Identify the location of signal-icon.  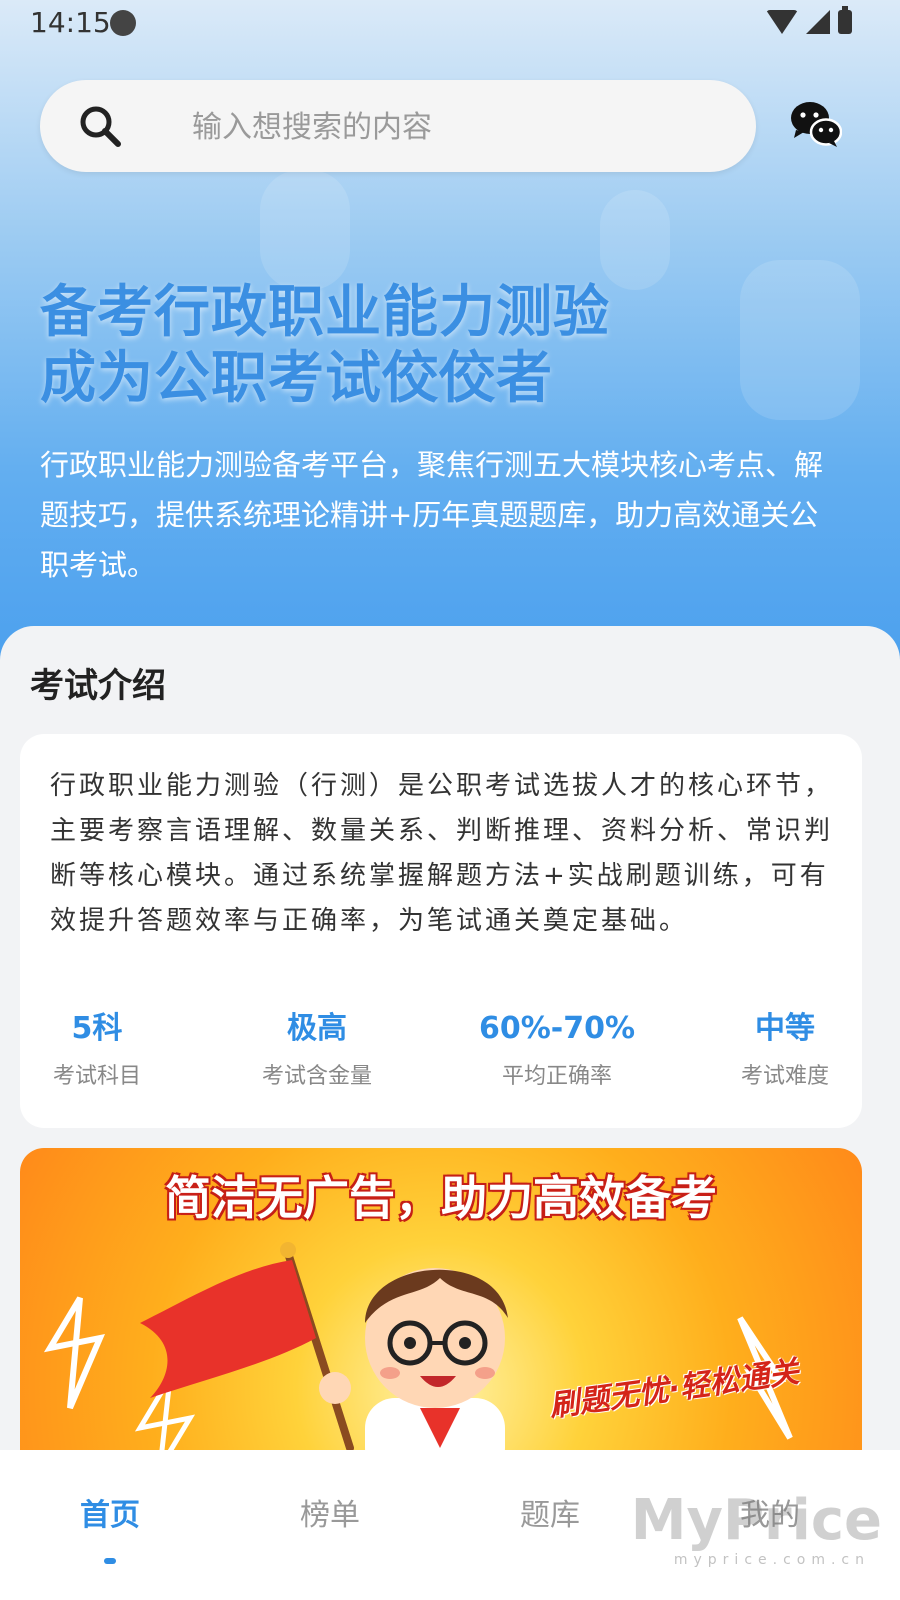
(818, 22).